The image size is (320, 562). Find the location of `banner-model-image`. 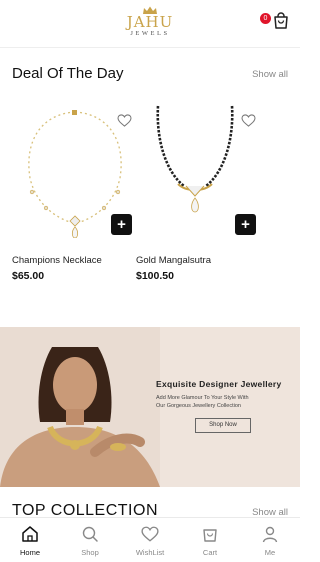

banner-model-image is located at coordinates (80, 407).